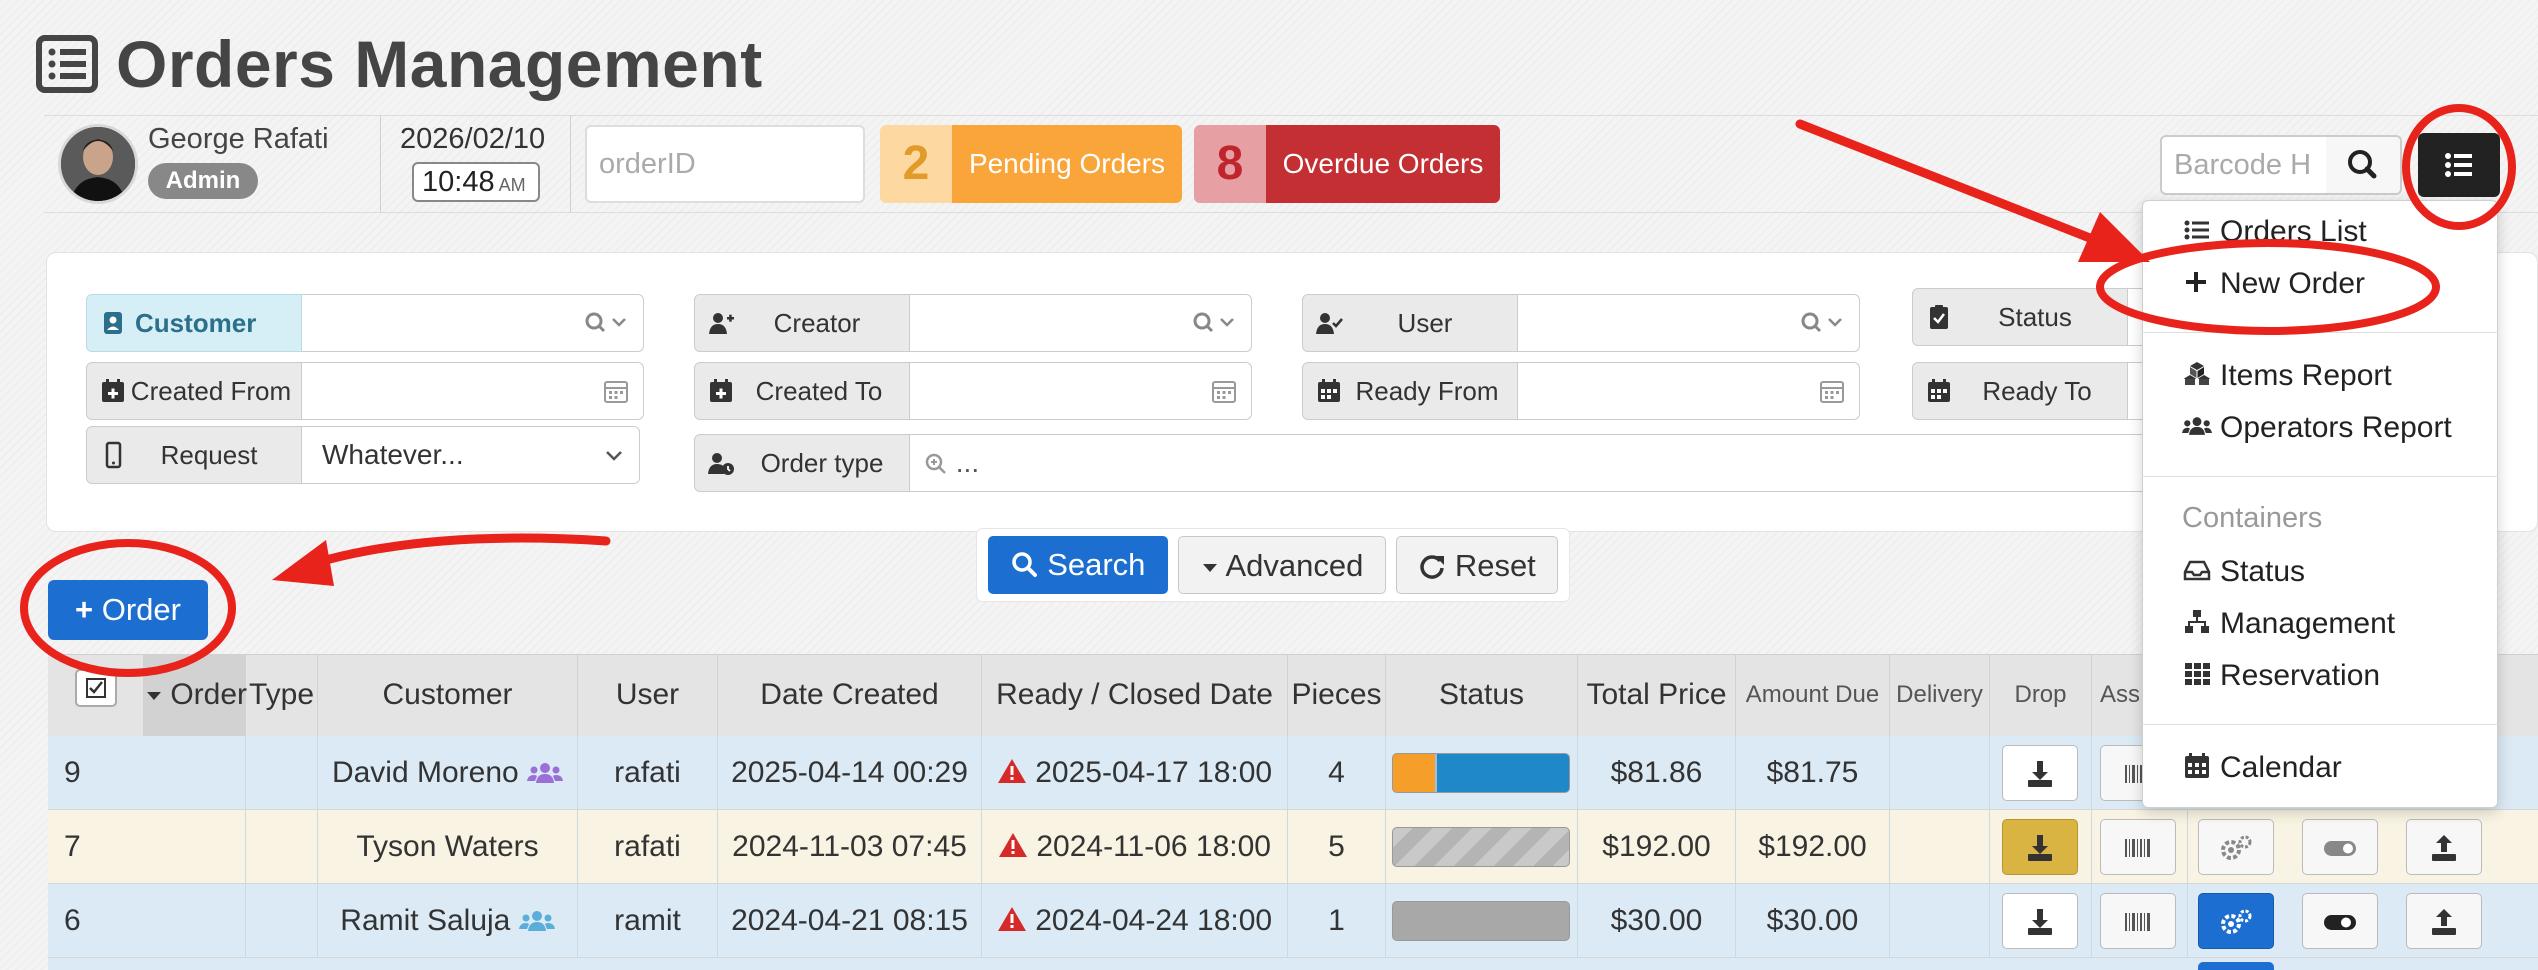 Image resolution: width=2538 pixels, height=970 pixels. What do you see at coordinates (1940, 695) in the screenshot?
I see `delivery-column-header: Delivery` at bounding box center [1940, 695].